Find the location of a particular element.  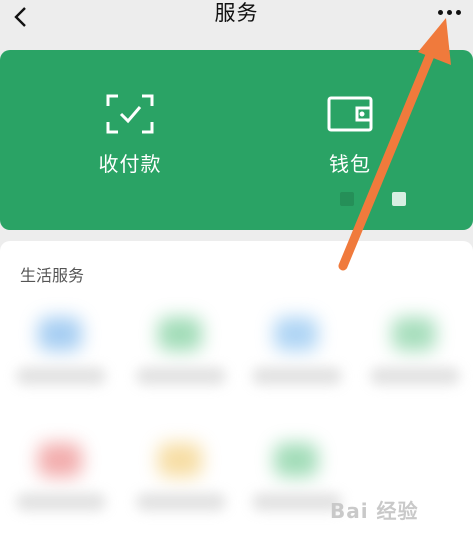

baidu-watermark: Bai 经验 is located at coordinates (374, 511).